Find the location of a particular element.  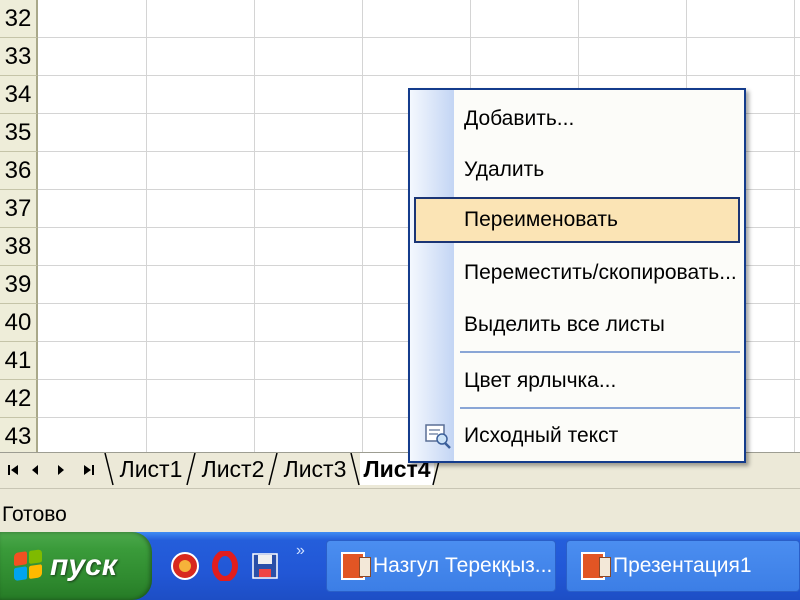

menu-item-rename: Переименовать is located at coordinates (577, 220).